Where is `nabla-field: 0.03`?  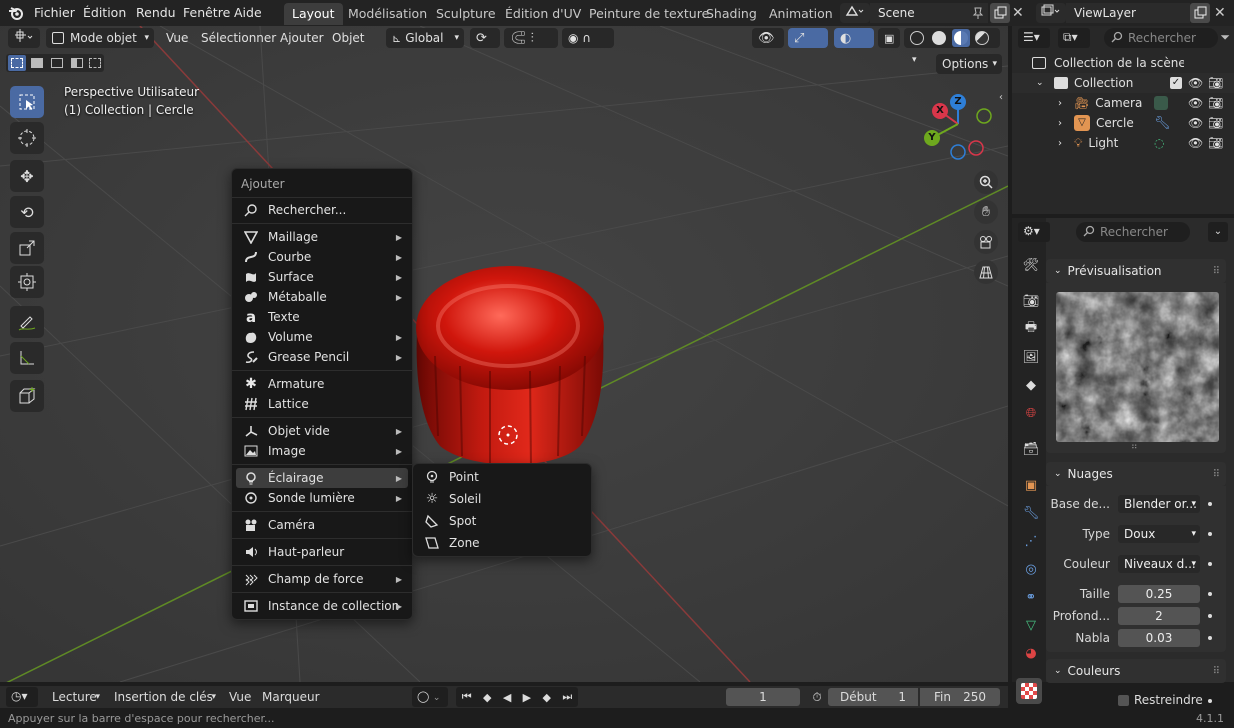
nabla-field: 0.03 is located at coordinates (1159, 638).